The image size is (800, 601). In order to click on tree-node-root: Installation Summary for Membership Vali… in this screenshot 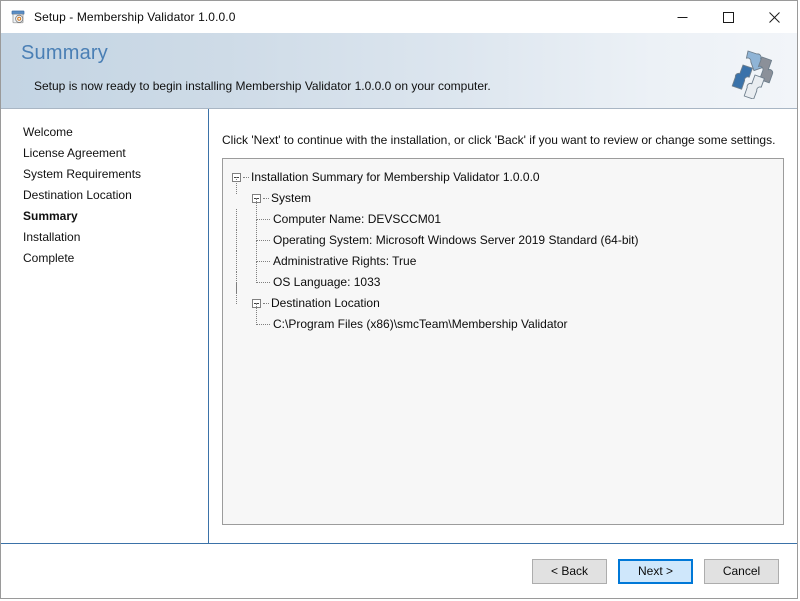, I will do `click(503, 177)`.